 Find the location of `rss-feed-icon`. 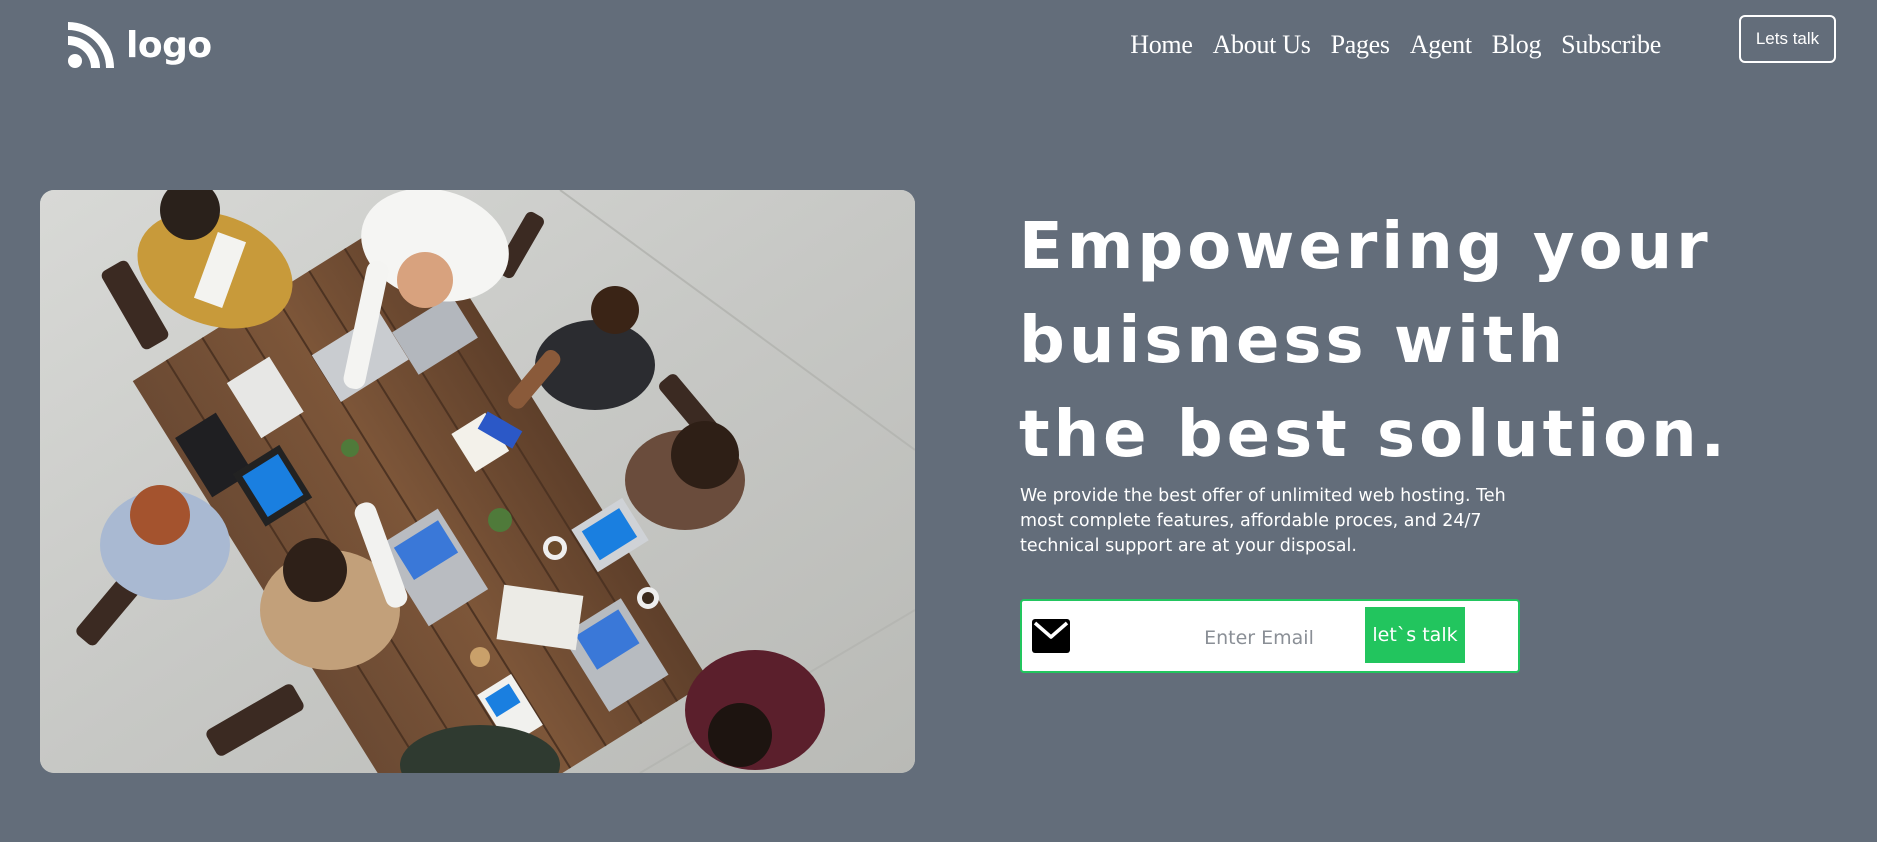

rss-feed-icon is located at coordinates (91, 45).